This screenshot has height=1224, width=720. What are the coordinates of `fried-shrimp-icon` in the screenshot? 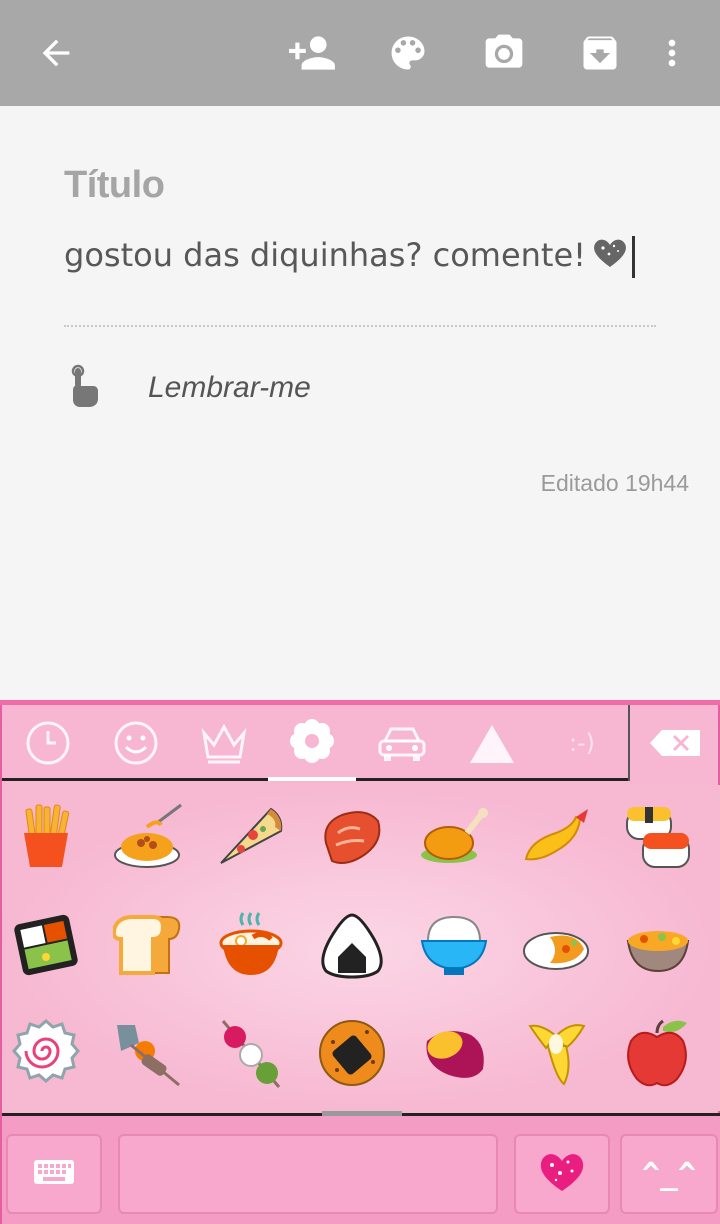 It's located at (556, 837).